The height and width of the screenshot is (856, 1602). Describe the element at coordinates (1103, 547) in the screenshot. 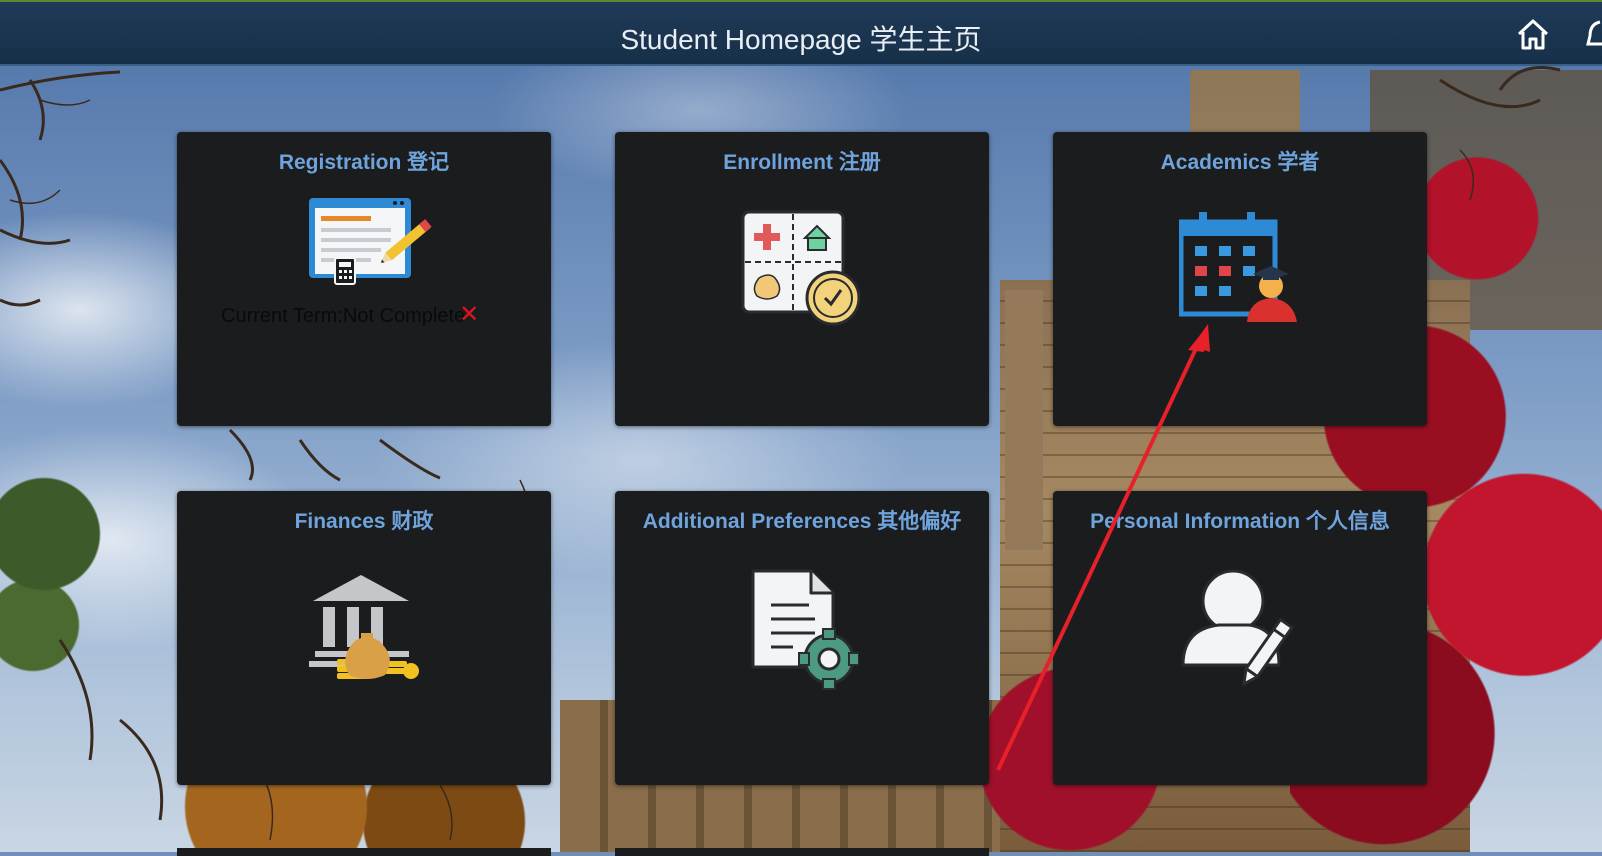

I see `annotation-arrow` at that location.